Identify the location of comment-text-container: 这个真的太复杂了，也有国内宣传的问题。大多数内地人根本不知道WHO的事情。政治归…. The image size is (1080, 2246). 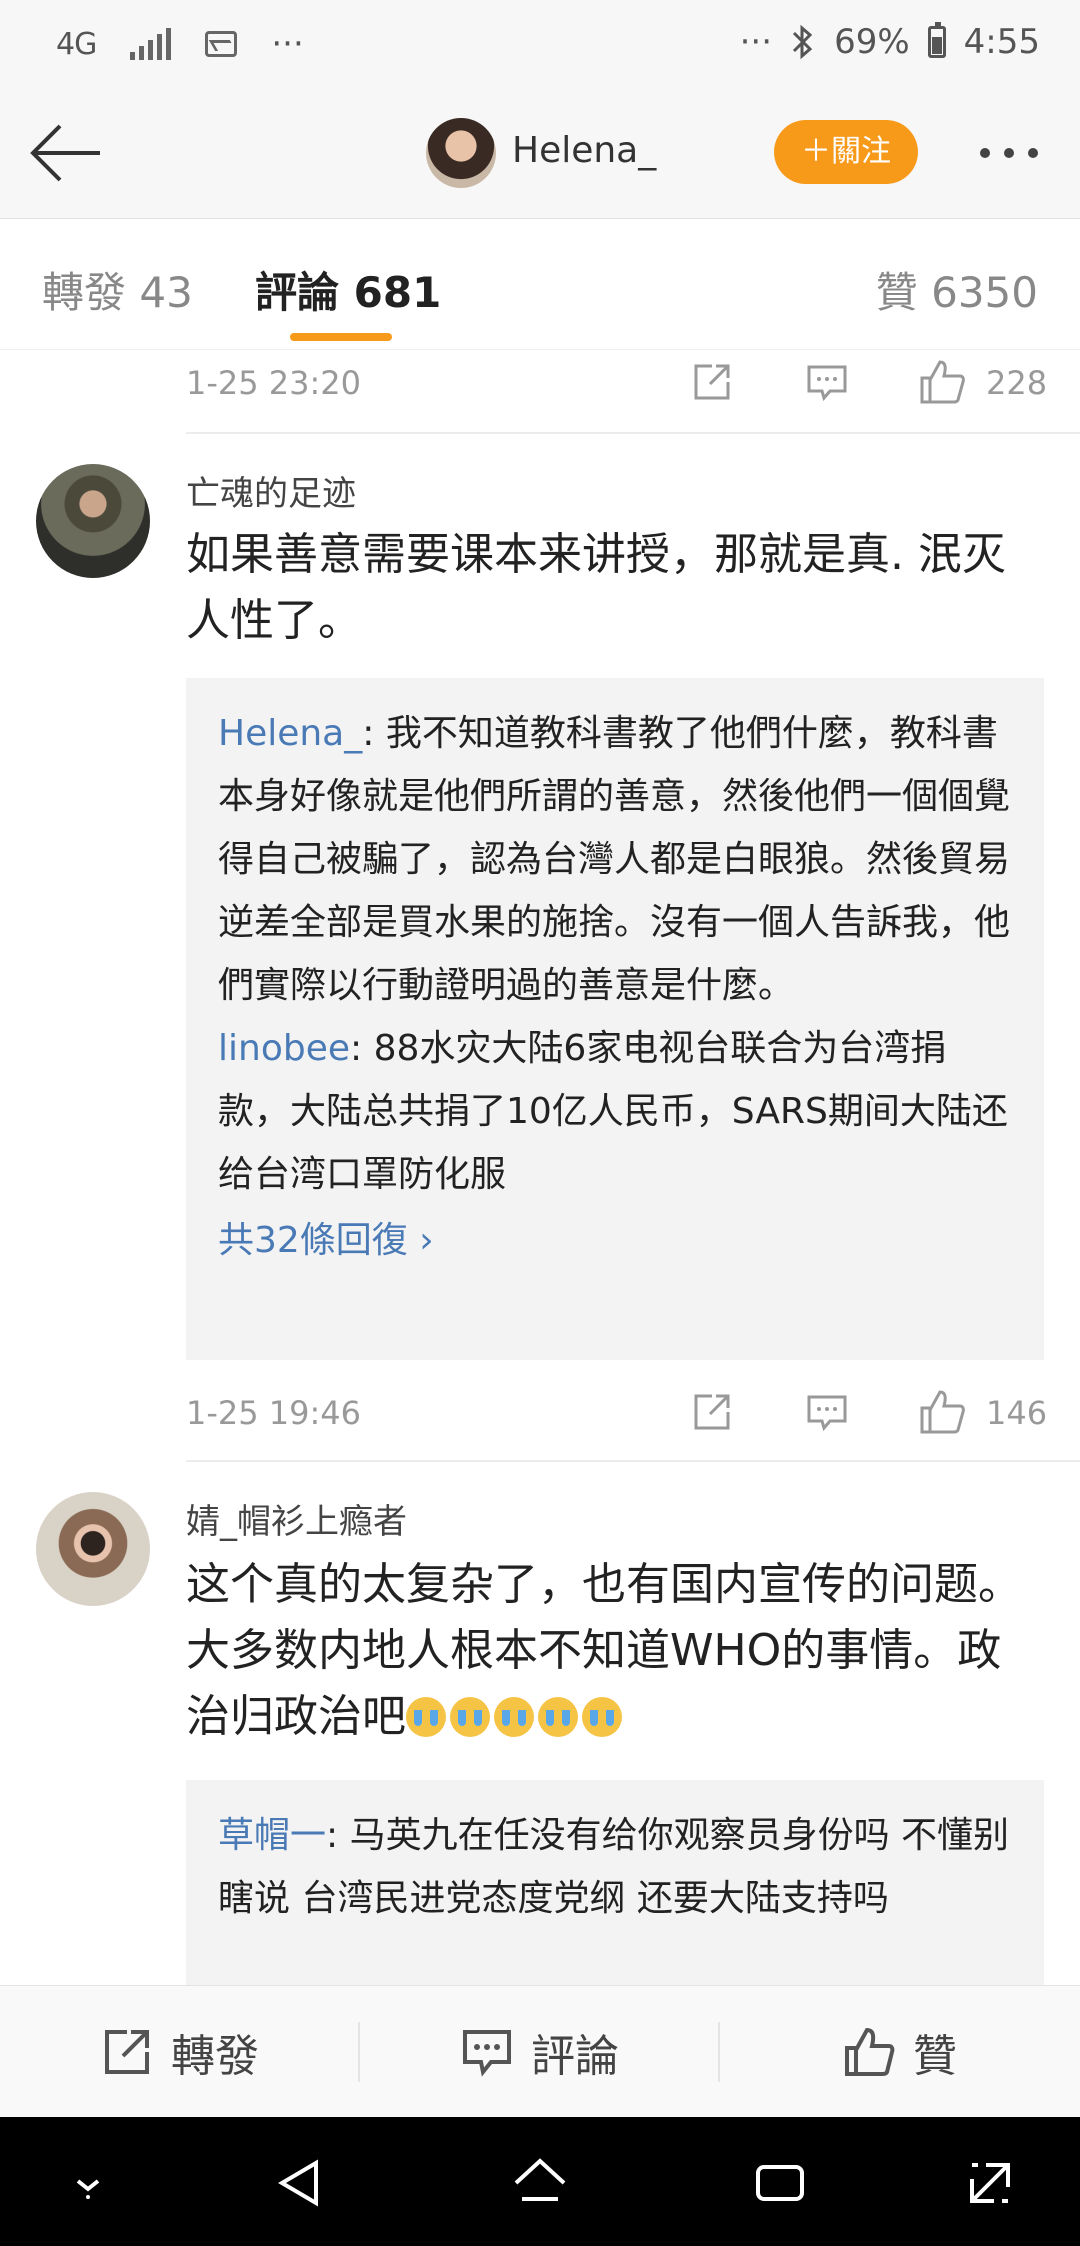
(611, 1652).